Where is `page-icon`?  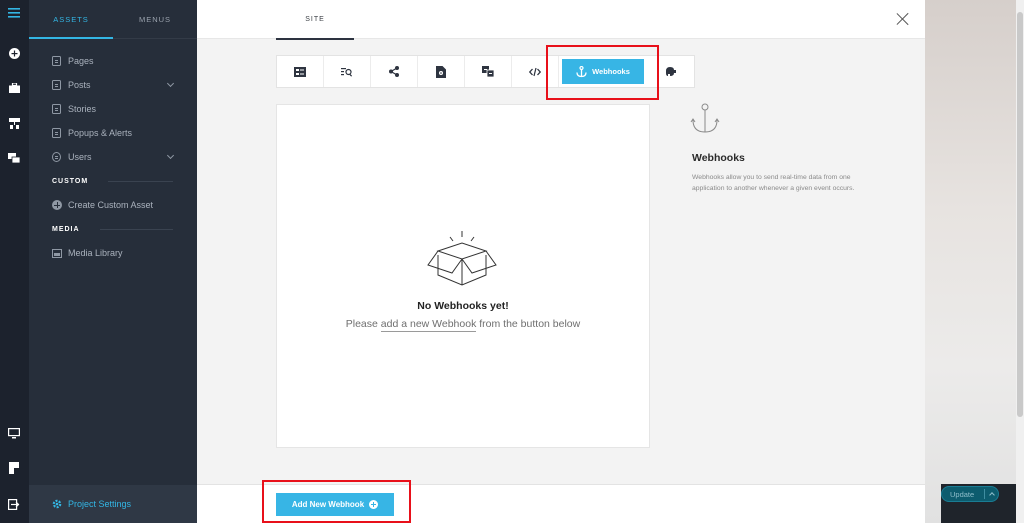 page-icon is located at coordinates (56, 61).